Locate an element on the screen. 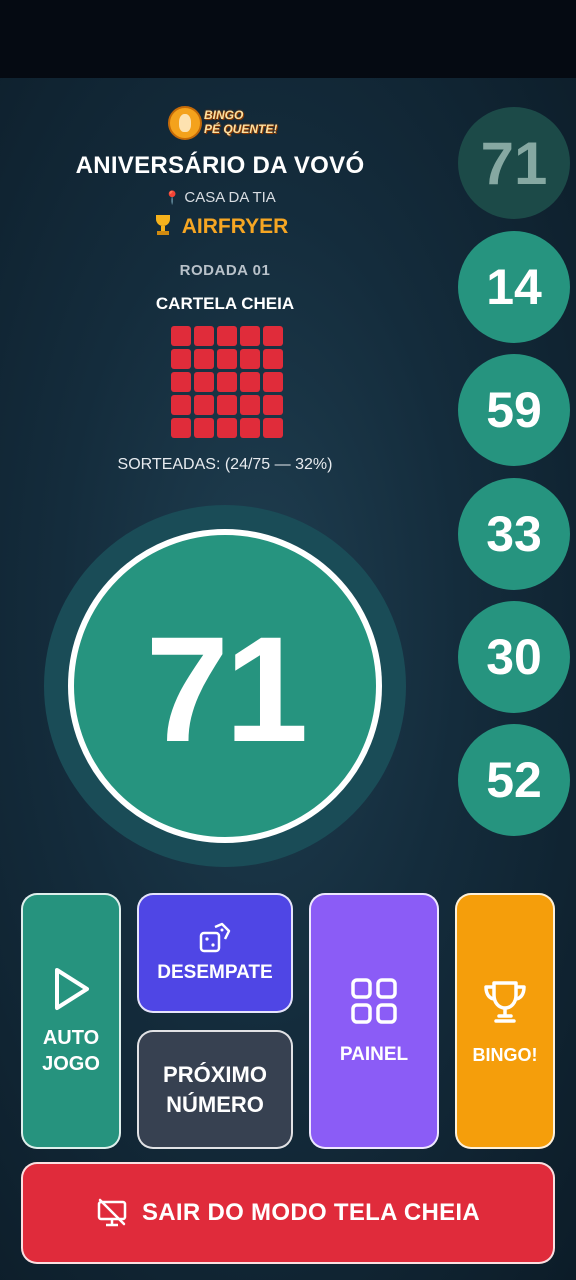 Image resolution: width=576 pixels, height=1280 pixels. round-label: RODADA 01 is located at coordinates (225, 270).